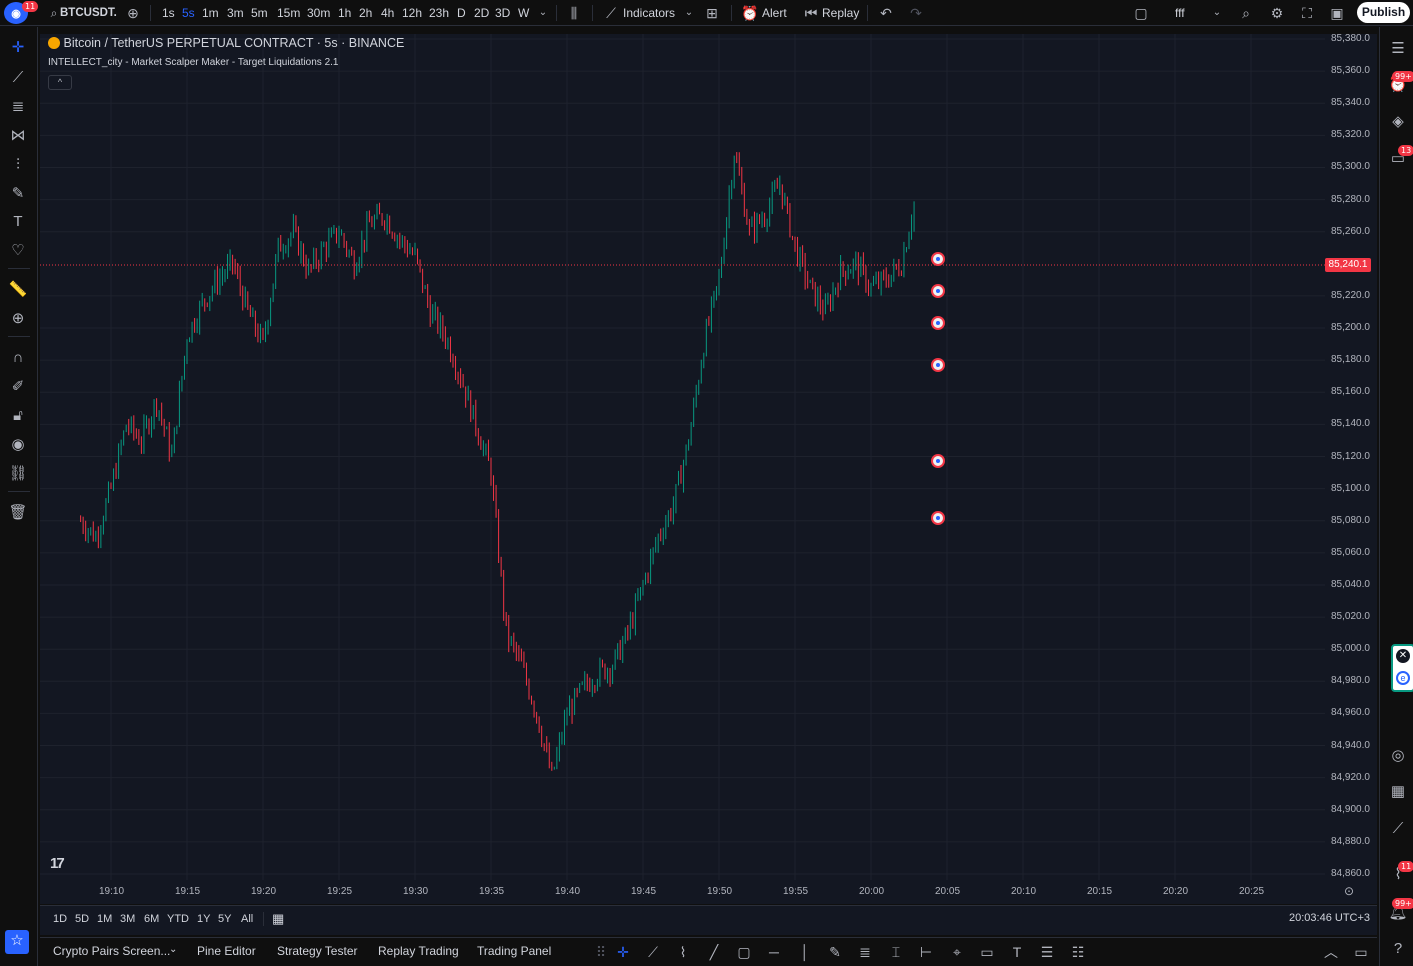 The height and width of the screenshot is (966, 1413). Describe the element at coordinates (18, 445) in the screenshot. I see `eye-icon: ◉` at that location.